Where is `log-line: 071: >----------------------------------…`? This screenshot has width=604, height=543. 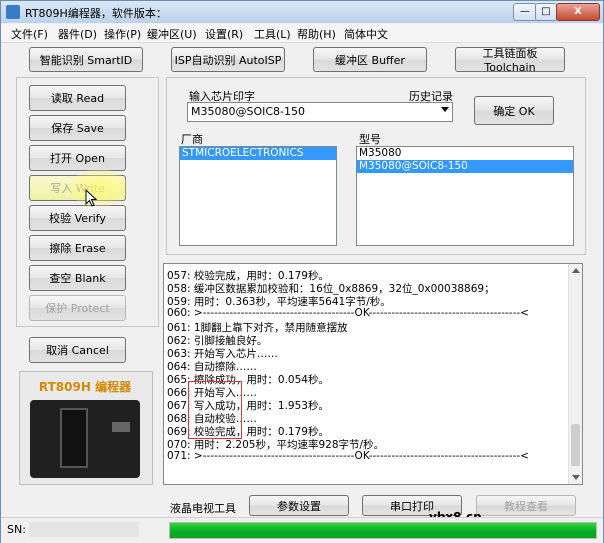
log-line: 071: >----------------------------------… is located at coordinates (348, 456).